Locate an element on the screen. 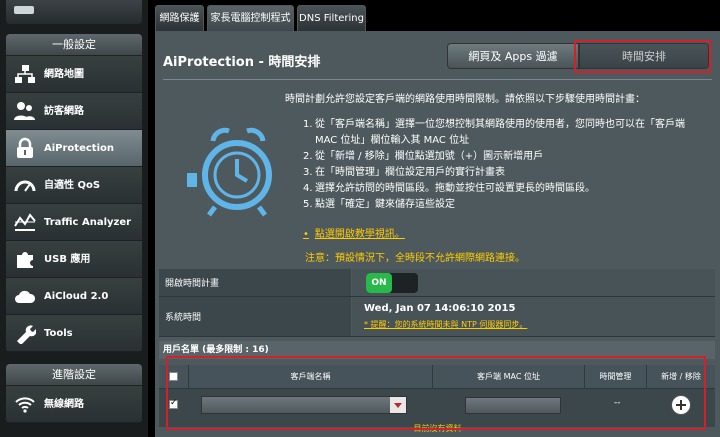 Image resolution: width=720 pixels, height=437 pixels. sidebar-item-adaptive-qos: 自適性 QoS is located at coordinates (74, 185).